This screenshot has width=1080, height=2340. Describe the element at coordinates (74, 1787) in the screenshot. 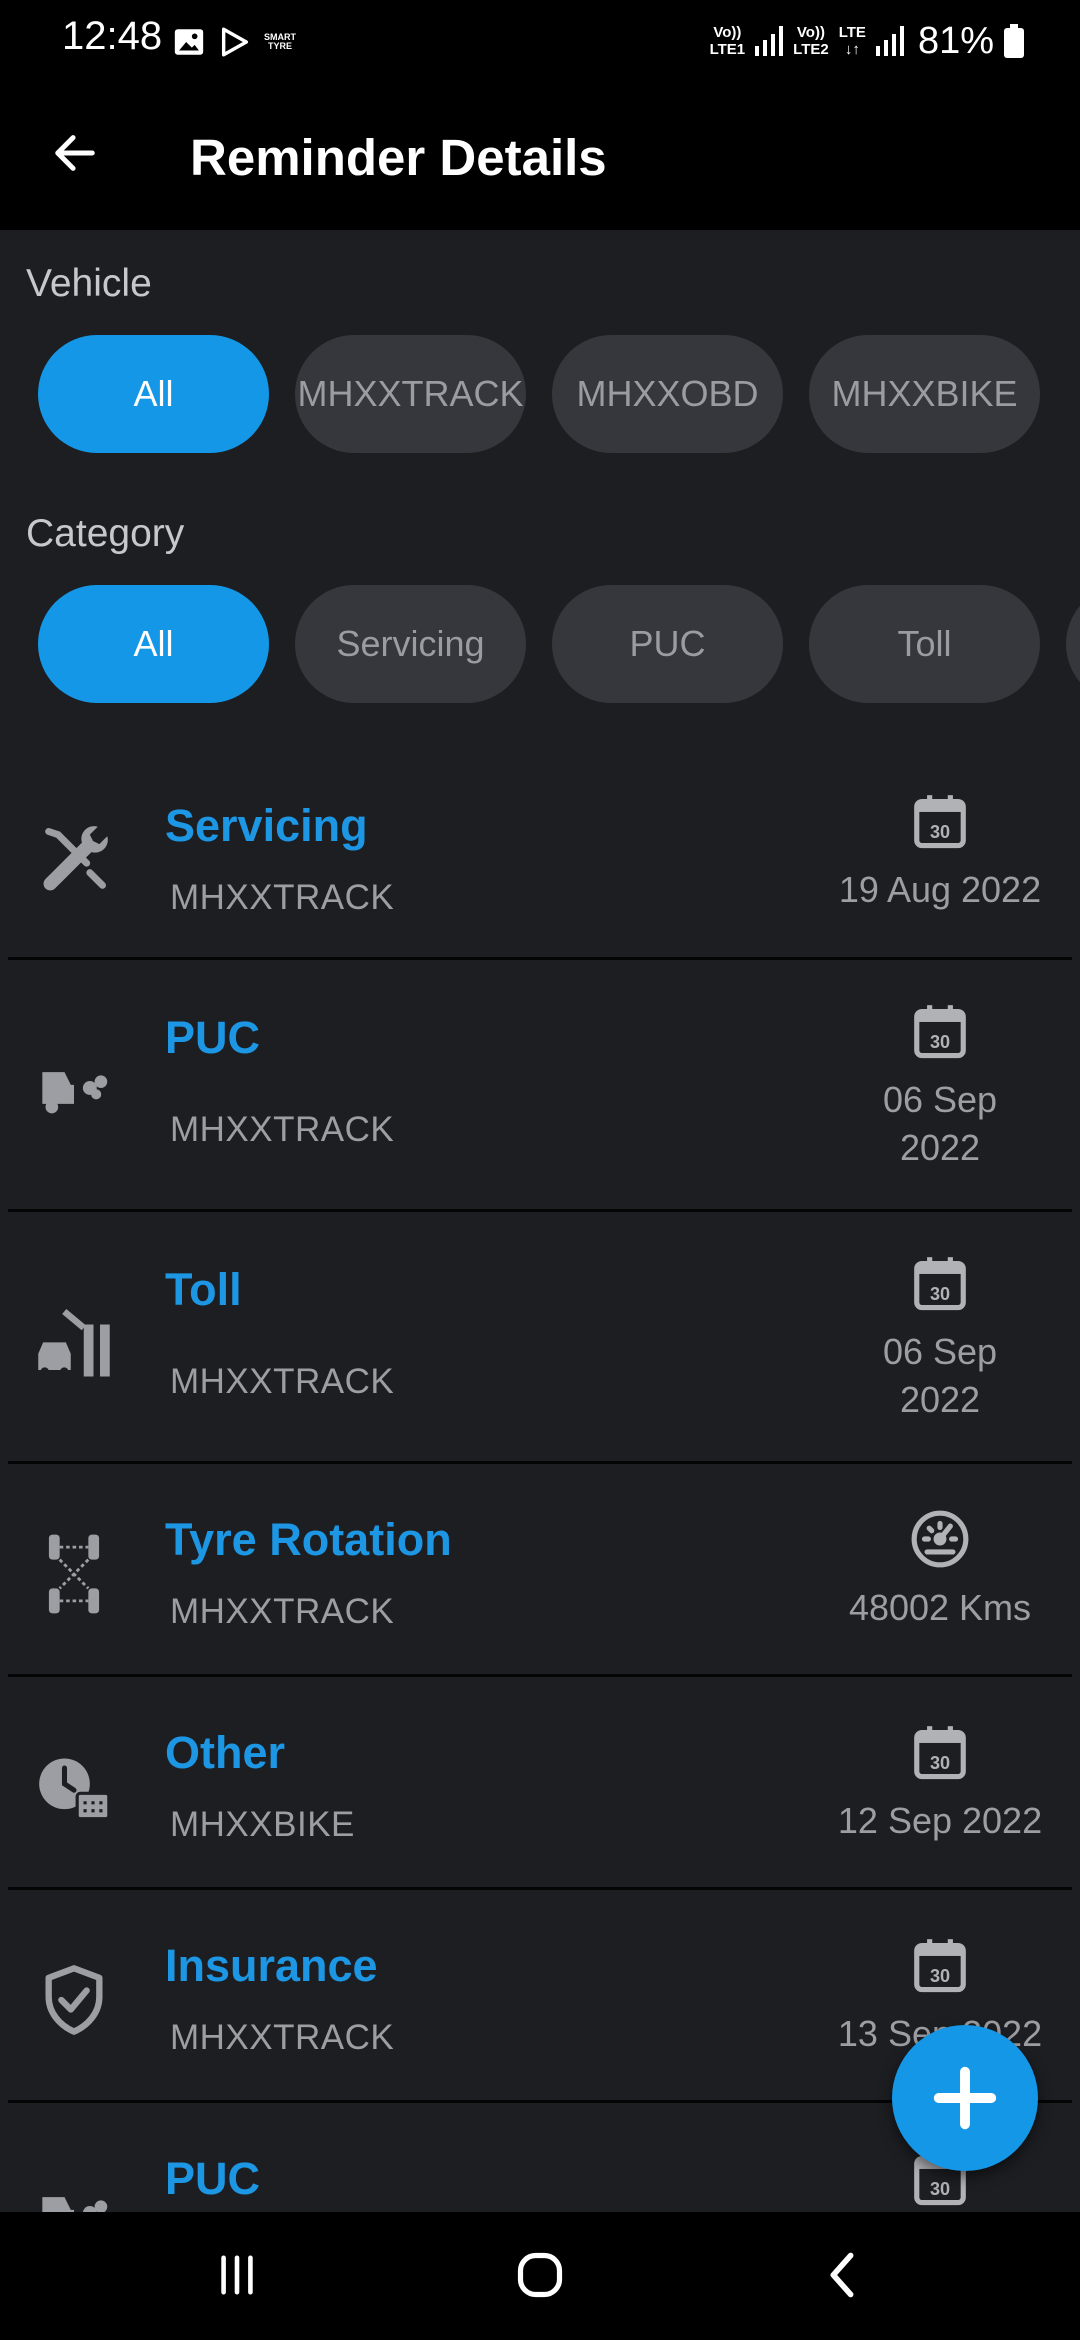

I see `clock-calendar-icon` at that location.